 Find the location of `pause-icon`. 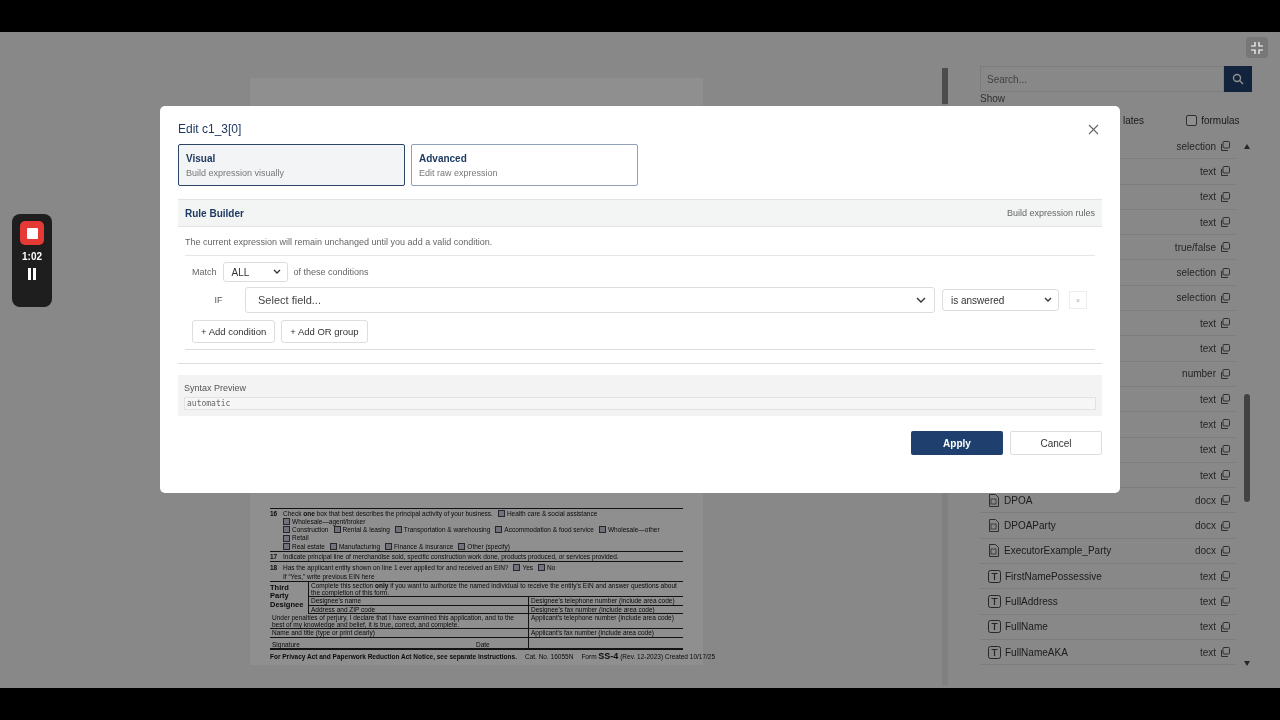

pause-icon is located at coordinates (32, 274).